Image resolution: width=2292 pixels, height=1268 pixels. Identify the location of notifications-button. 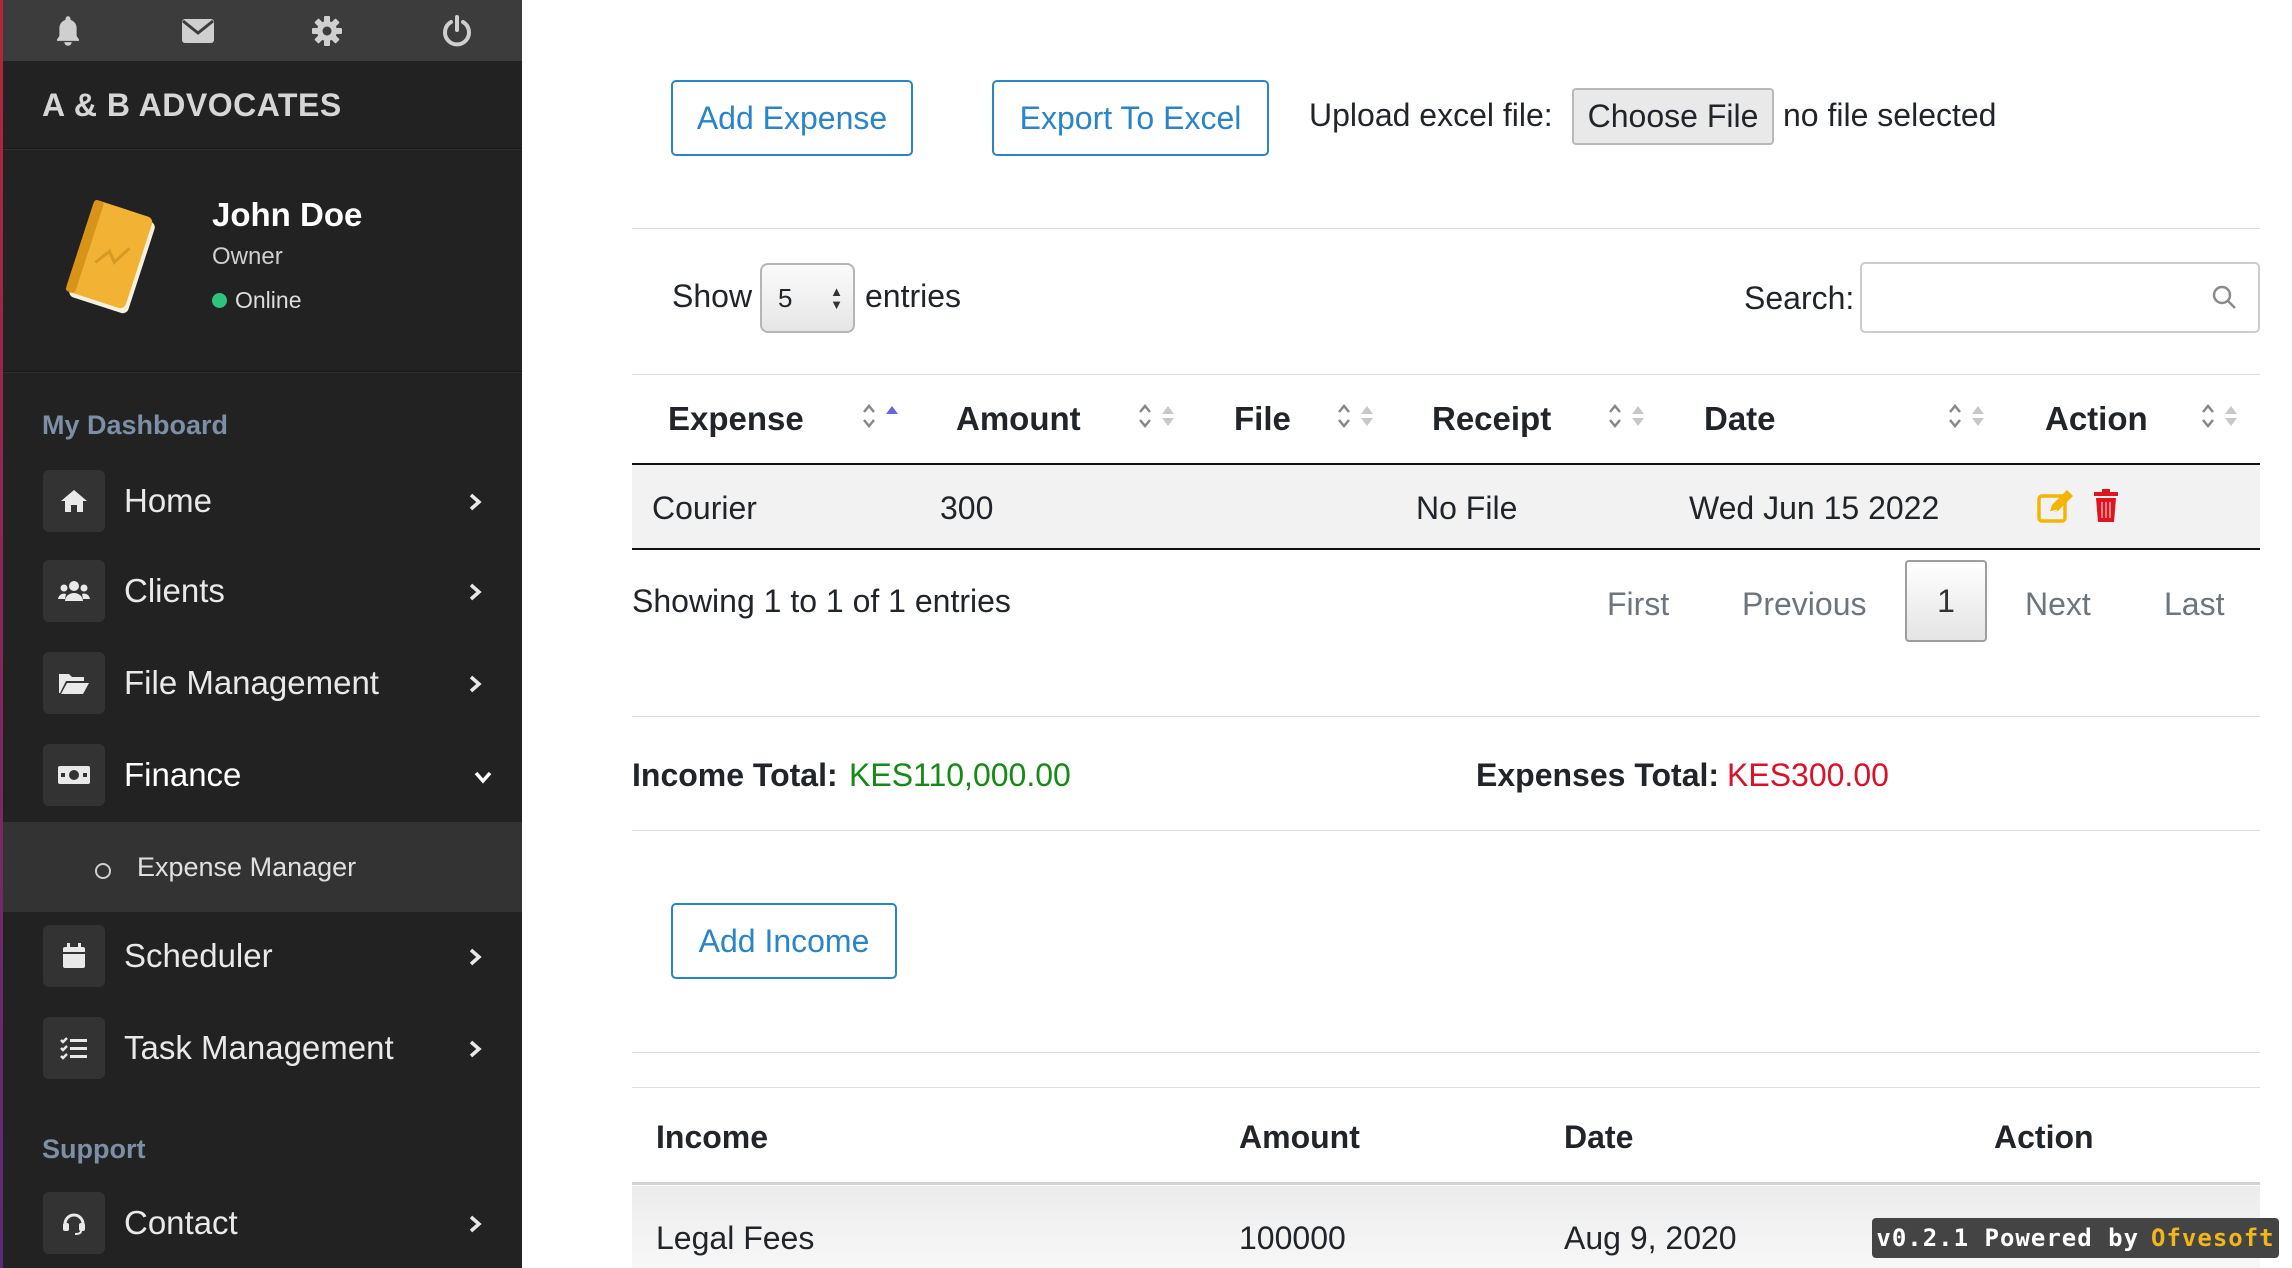
(68, 30).